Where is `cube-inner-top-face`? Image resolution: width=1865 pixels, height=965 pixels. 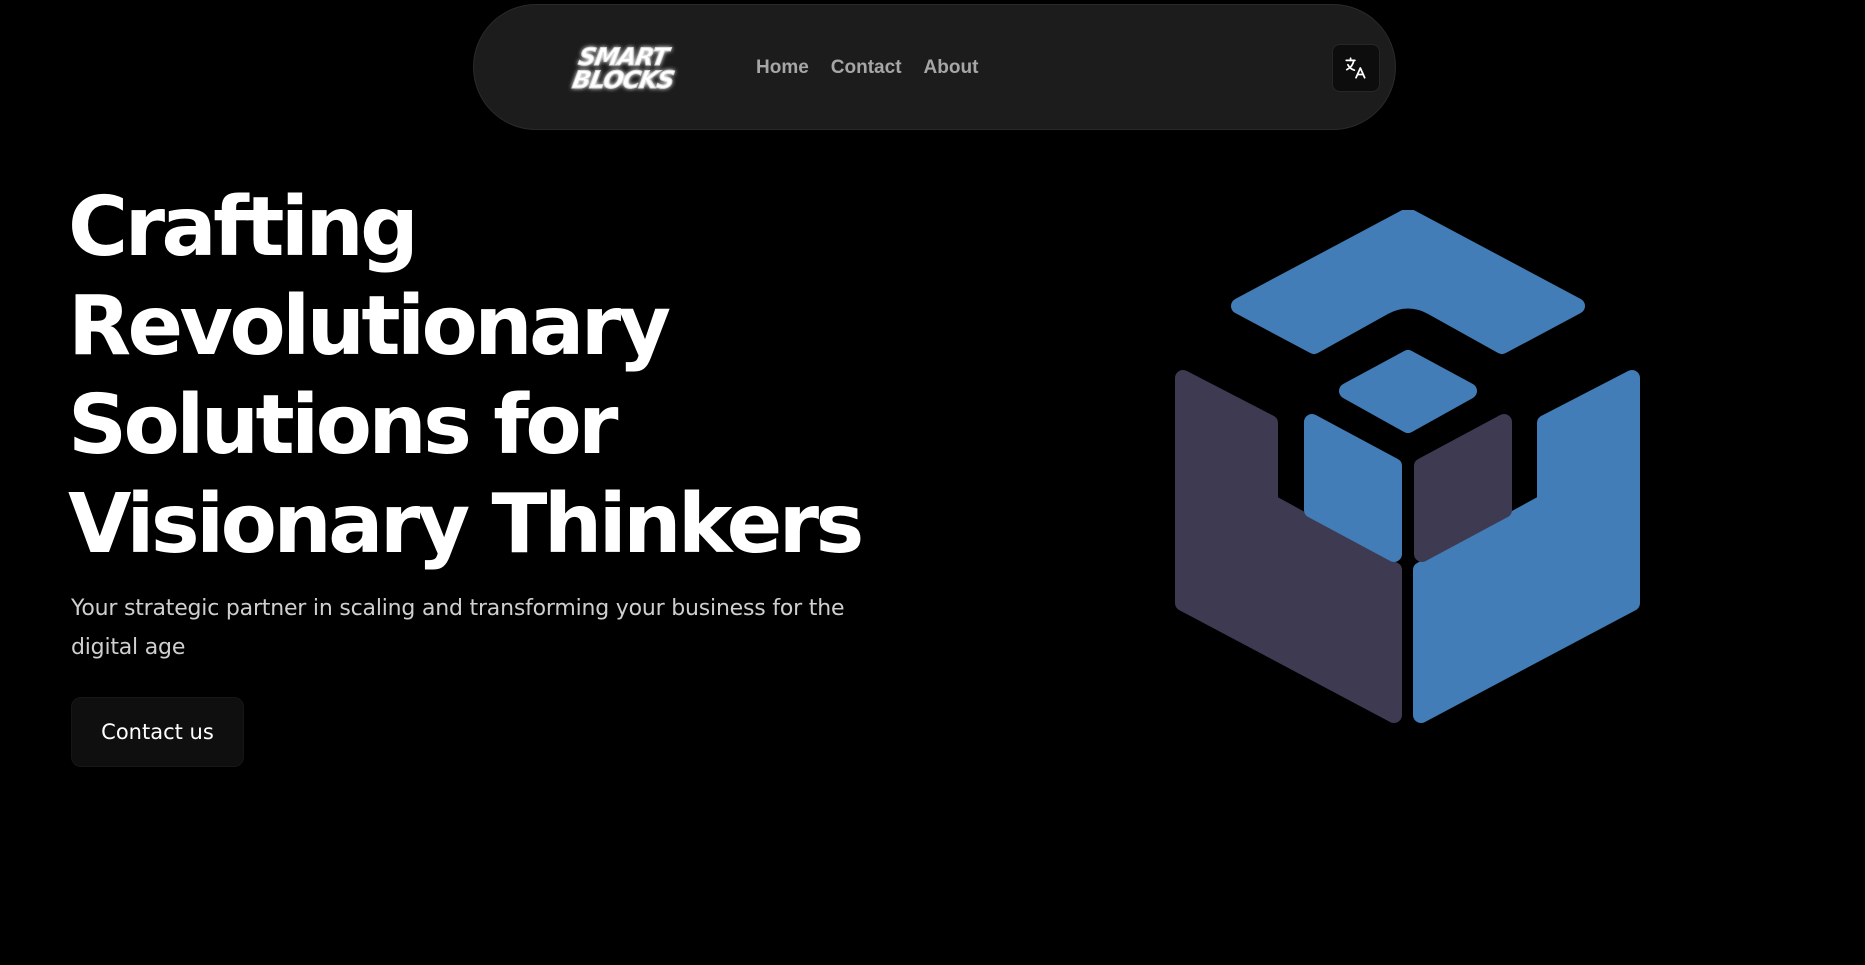
cube-inner-top-face is located at coordinates (1408, 391).